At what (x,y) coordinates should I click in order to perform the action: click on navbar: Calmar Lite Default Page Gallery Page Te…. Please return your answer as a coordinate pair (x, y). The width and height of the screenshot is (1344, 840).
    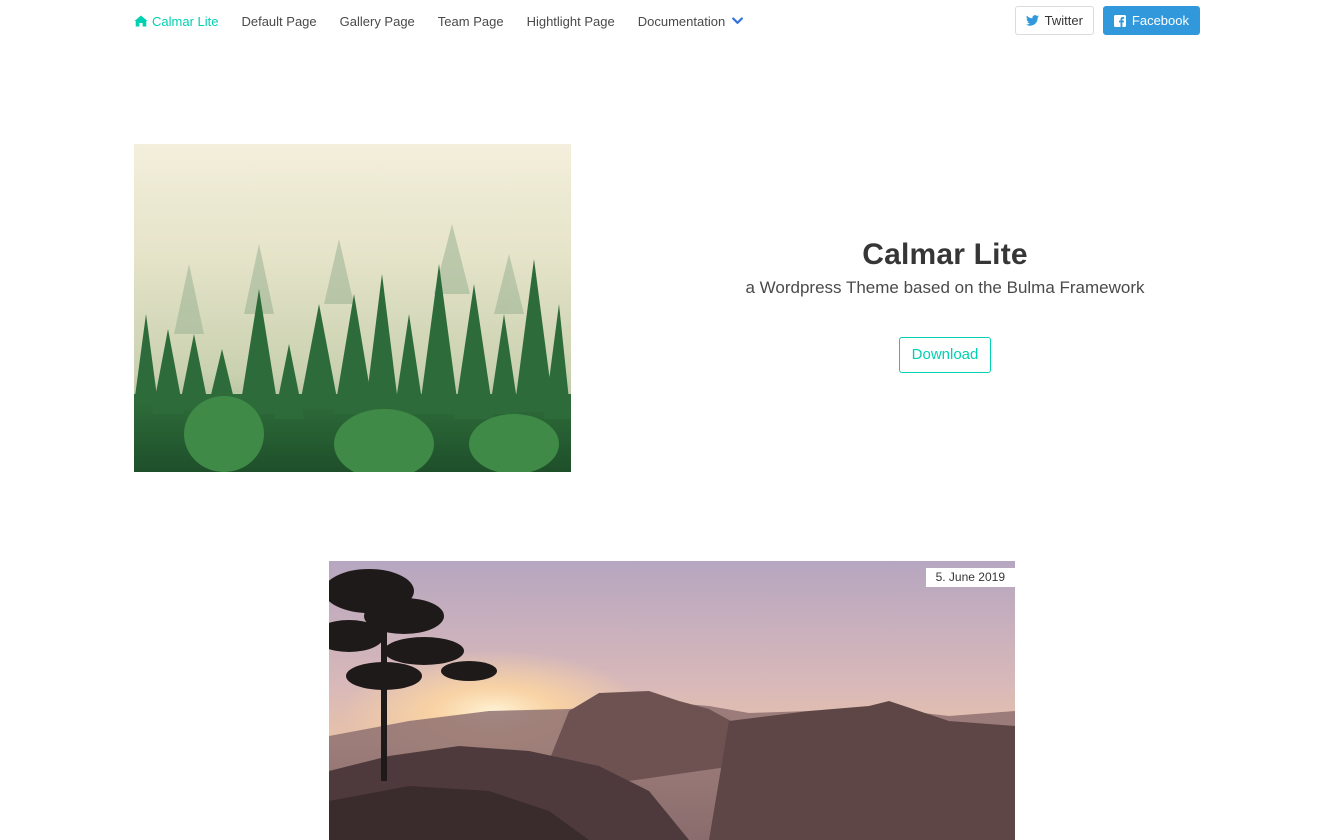
    Looking at the image, I should click on (672, 21).